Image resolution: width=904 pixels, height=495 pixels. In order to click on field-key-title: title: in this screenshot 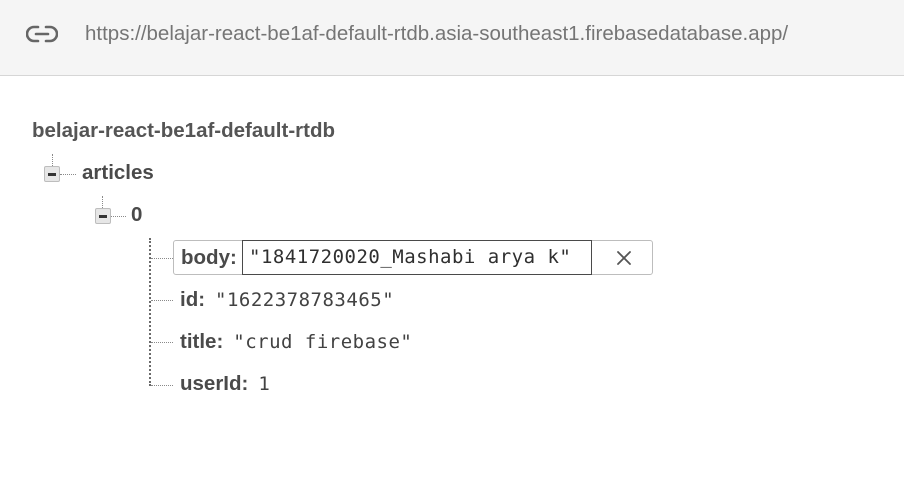, I will do `click(202, 341)`.